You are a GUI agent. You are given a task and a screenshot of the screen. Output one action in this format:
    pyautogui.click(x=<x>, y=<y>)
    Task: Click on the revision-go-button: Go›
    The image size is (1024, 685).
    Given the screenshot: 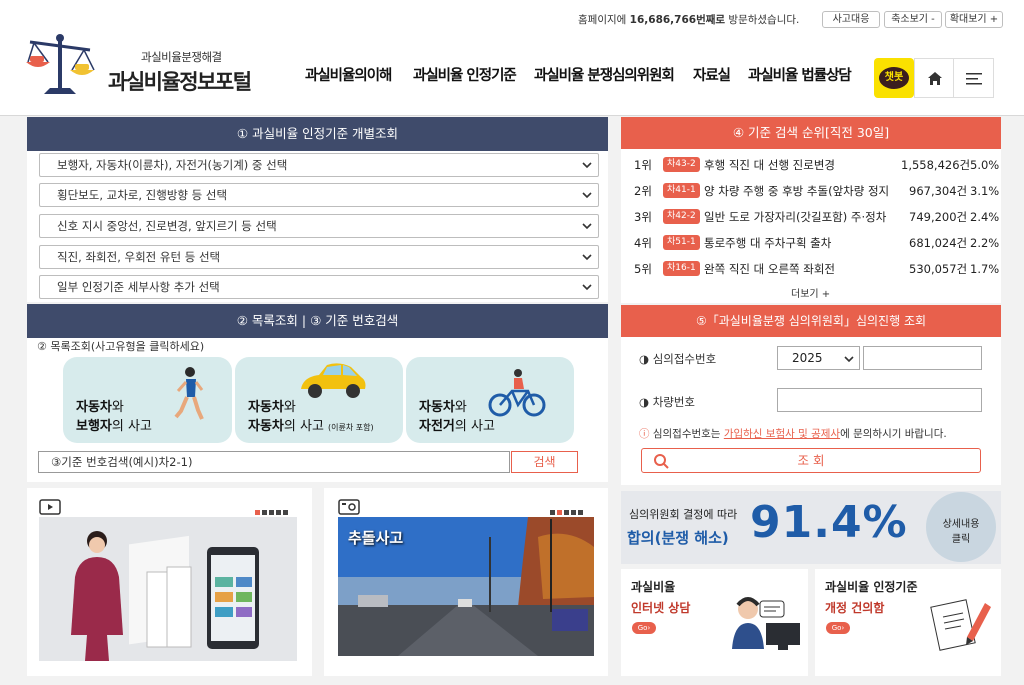 What is the action you would take?
    pyautogui.click(x=838, y=628)
    